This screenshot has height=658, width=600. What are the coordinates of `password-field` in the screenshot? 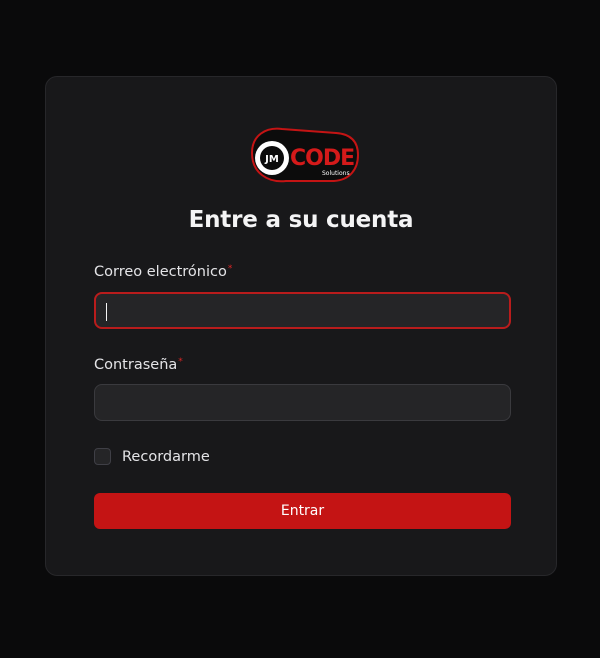 It's located at (302, 402).